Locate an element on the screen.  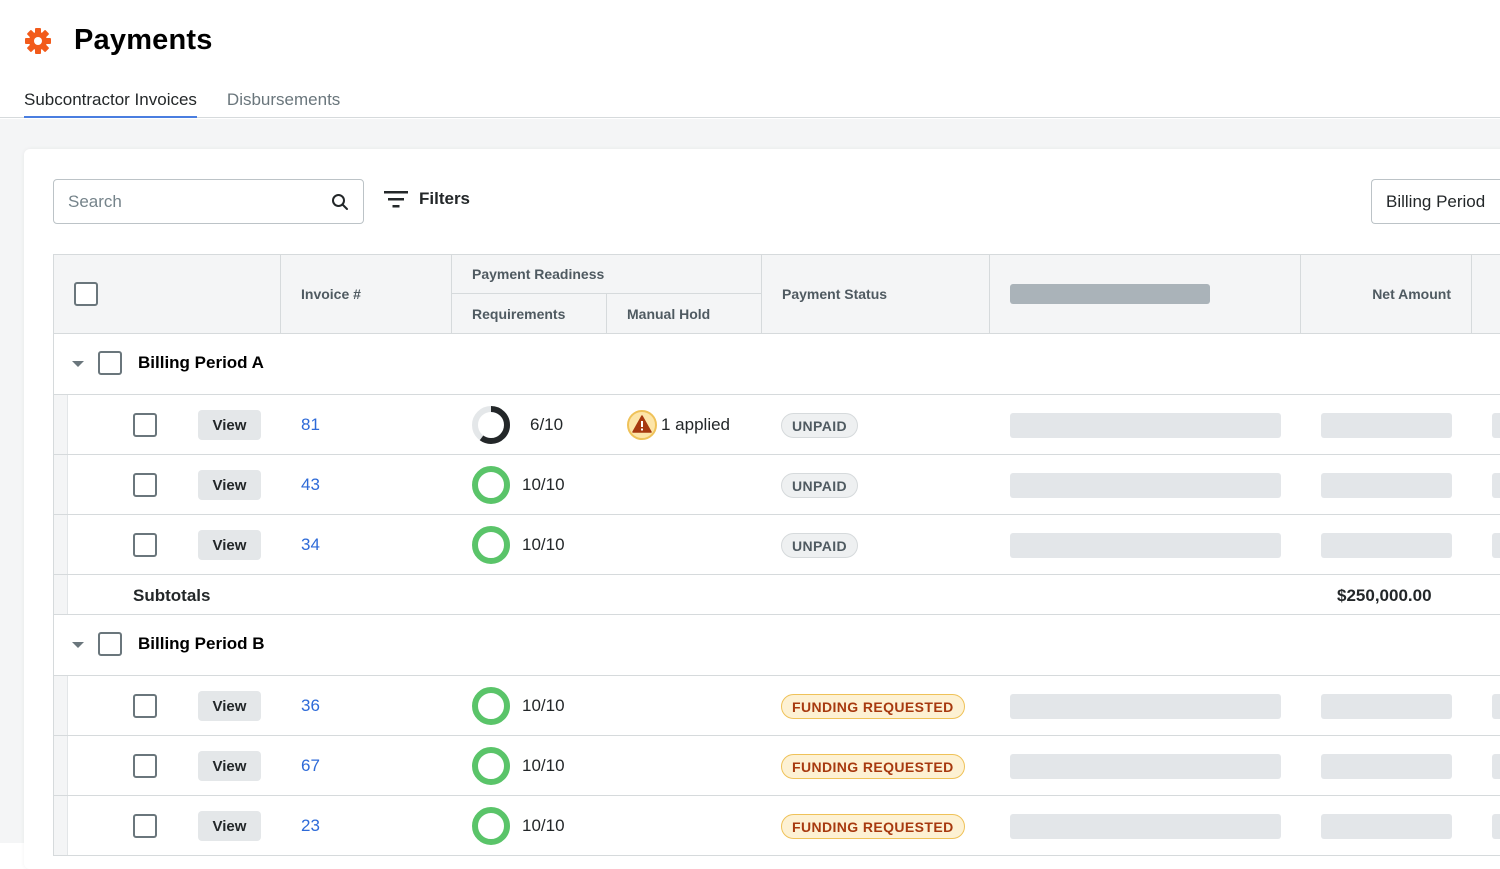
manual-hold-text: 1 applied is located at coordinates (696, 424).